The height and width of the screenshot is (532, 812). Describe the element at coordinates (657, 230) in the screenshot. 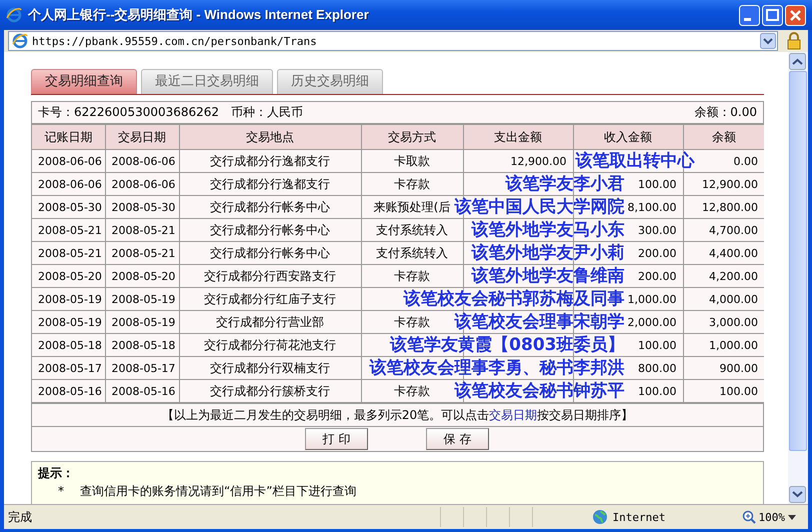

I see `table-cell: 300.00` at that location.